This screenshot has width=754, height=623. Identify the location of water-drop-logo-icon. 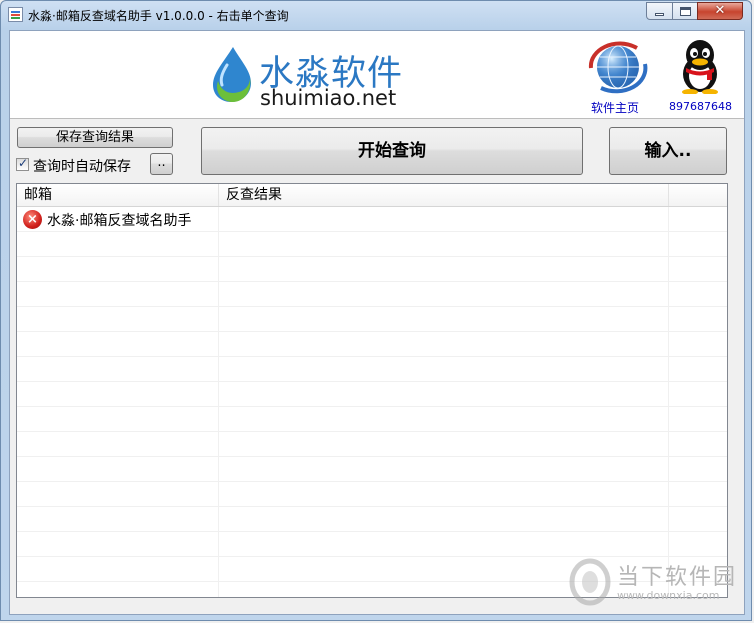
(232, 75).